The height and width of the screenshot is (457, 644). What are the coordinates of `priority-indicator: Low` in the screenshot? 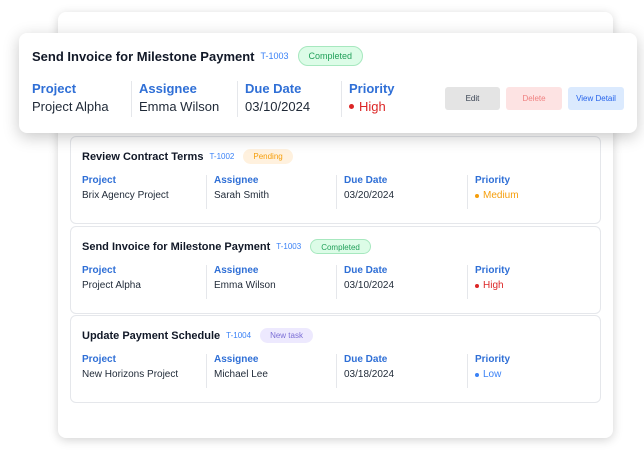 It's located at (492, 374).